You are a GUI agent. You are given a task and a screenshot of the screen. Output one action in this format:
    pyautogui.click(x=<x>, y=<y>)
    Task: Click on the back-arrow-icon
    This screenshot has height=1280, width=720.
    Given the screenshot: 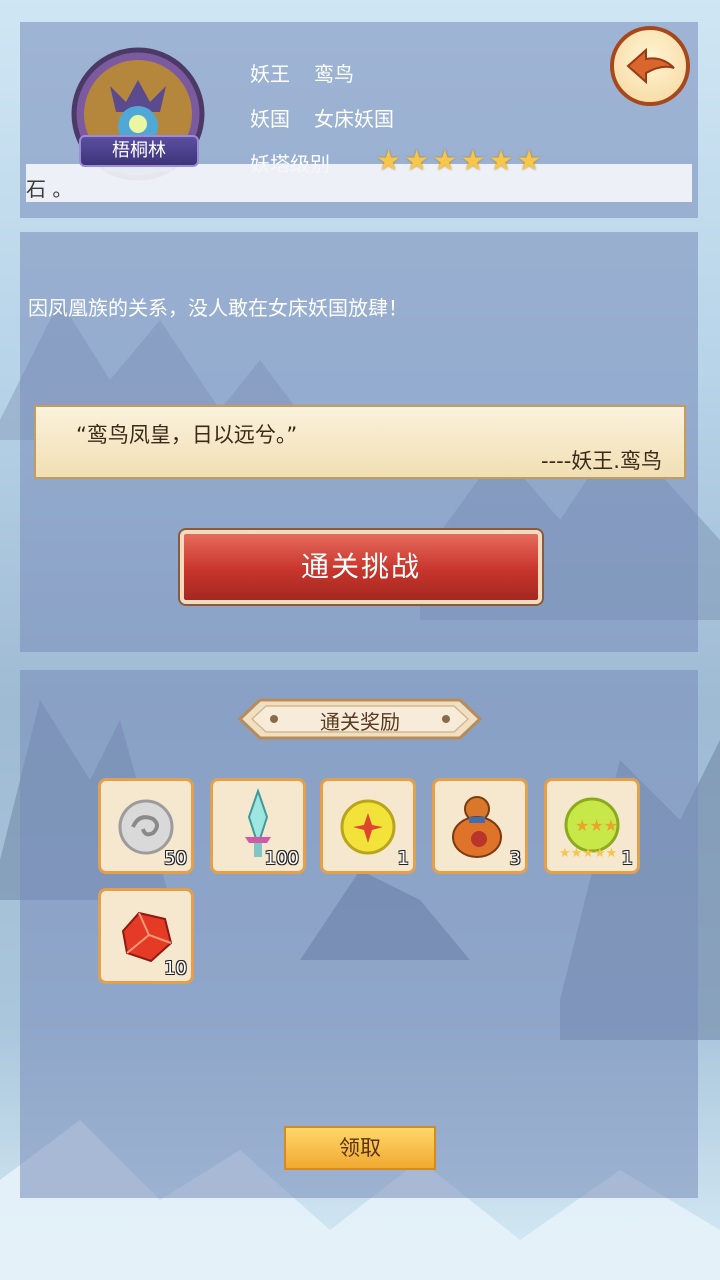 What is the action you would take?
    pyautogui.click(x=650, y=66)
    